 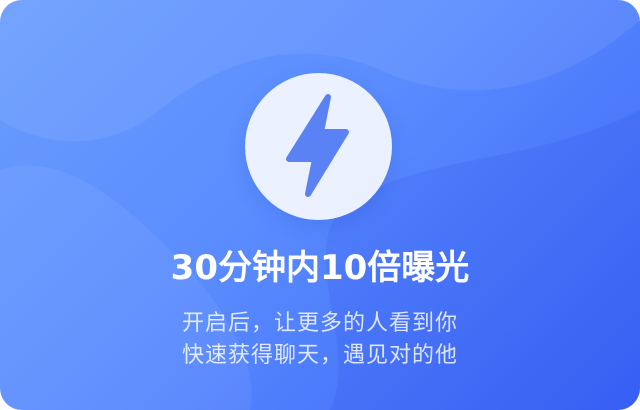 I want to click on promo-subtitle-line-1: 开启后，让更多的人看到你, so click(x=319, y=323).